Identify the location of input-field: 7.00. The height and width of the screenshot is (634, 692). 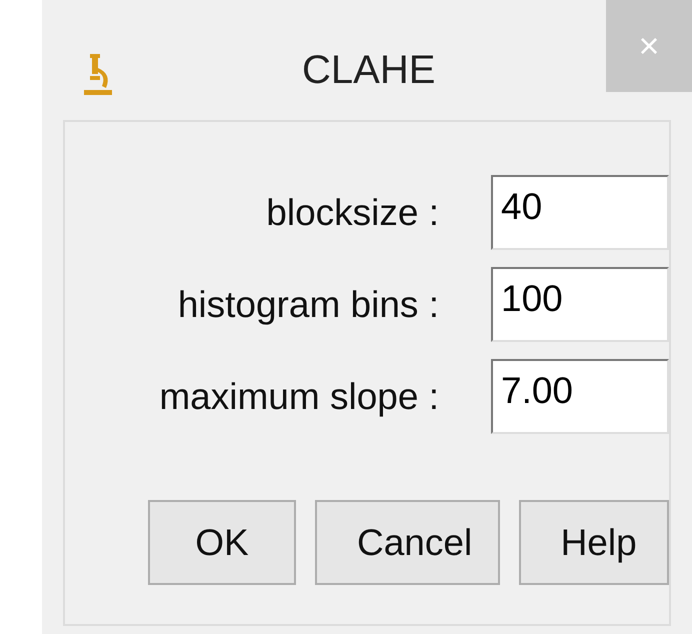
(580, 396).